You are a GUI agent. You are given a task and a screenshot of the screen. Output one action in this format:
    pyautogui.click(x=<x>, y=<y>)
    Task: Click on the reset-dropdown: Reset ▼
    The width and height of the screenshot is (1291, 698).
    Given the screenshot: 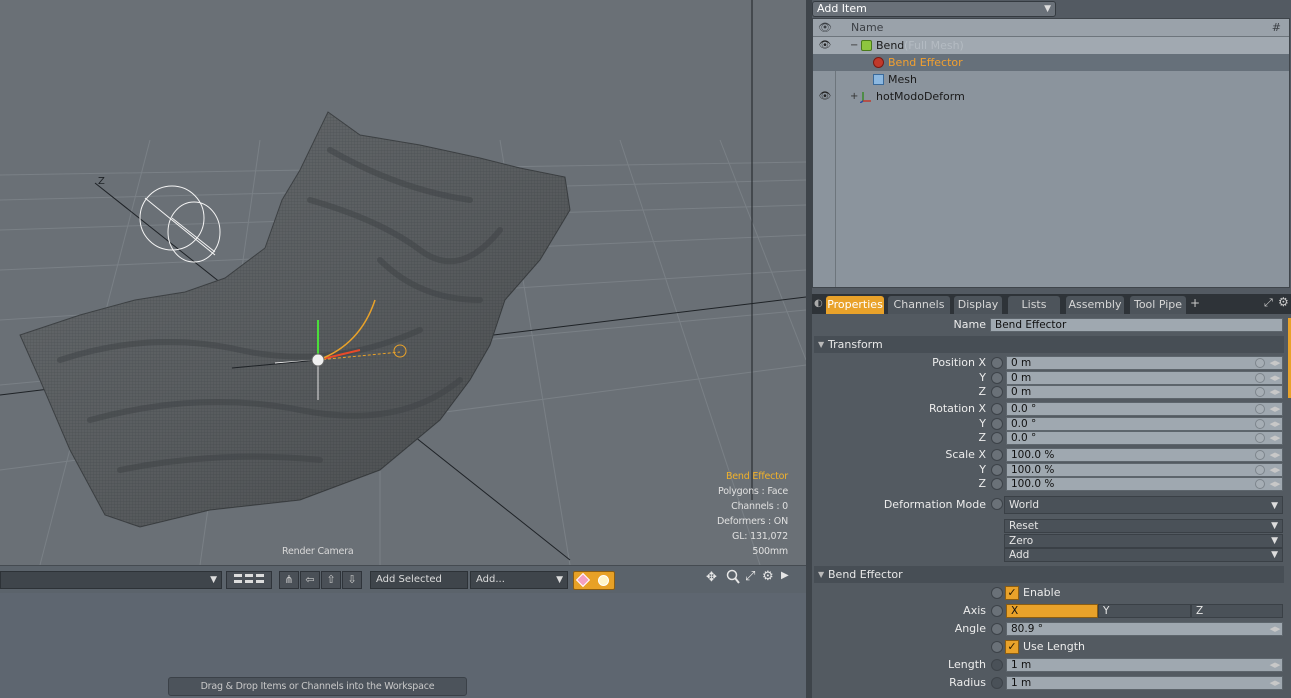 What is the action you would take?
    pyautogui.click(x=1143, y=526)
    